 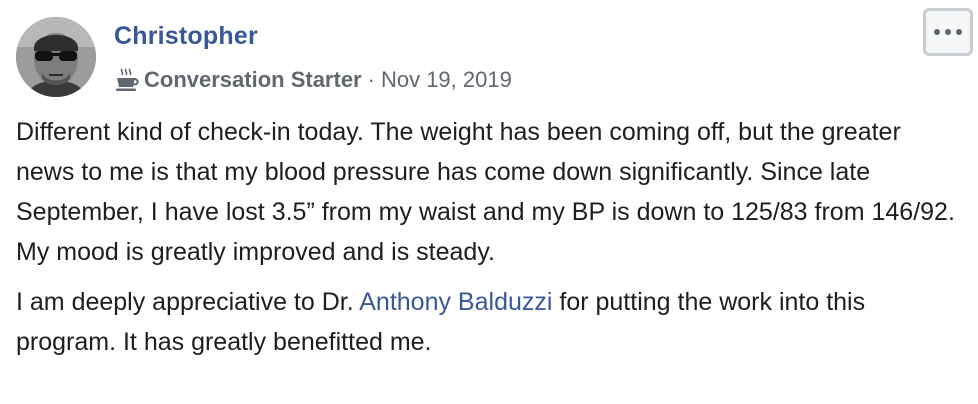 I want to click on paragraph-text: I am deeply appreciative to Dr., so click(x=188, y=302).